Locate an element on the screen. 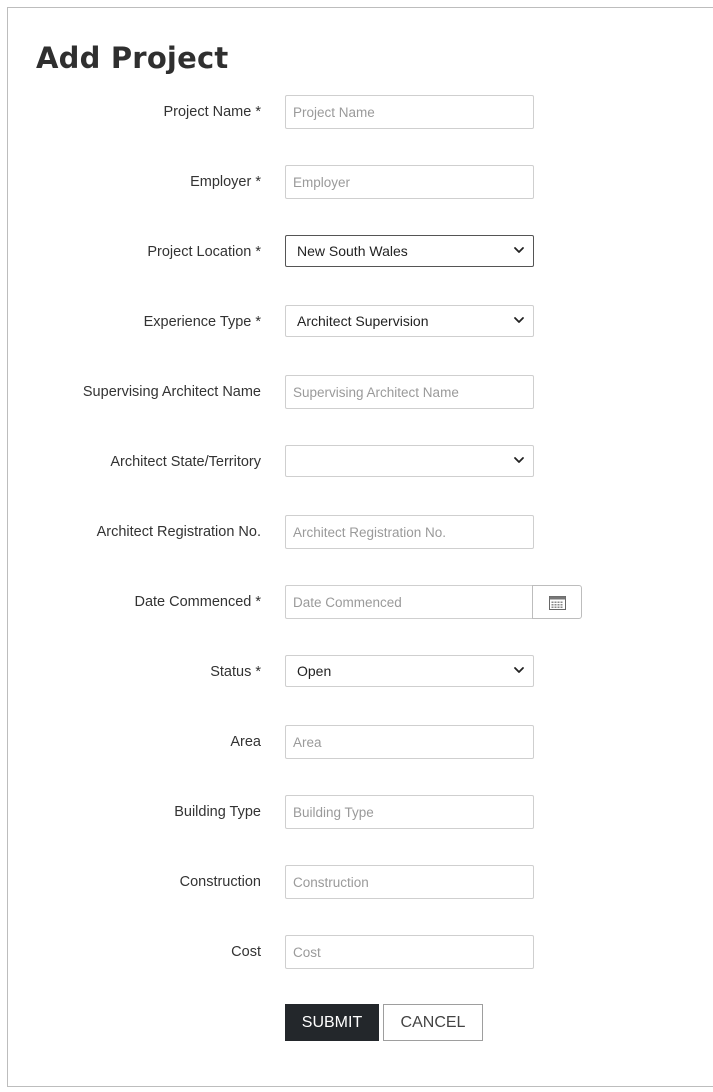  date-picker-button is located at coordinates (557, 602).